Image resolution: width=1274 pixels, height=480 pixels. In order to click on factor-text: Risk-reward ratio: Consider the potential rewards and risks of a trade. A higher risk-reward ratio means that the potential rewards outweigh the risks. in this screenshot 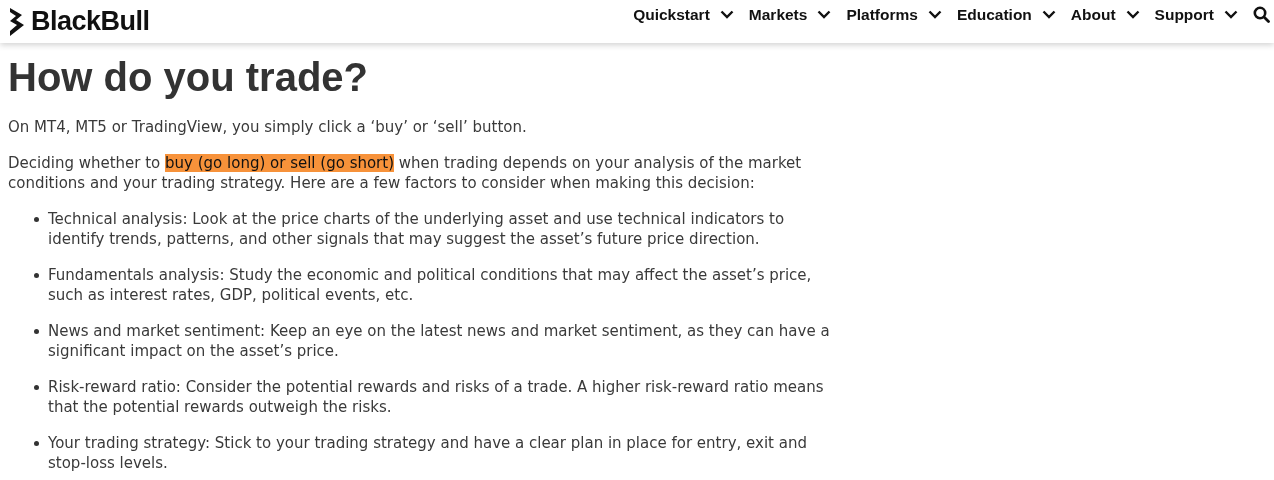, I will do `click(436, 397)`.